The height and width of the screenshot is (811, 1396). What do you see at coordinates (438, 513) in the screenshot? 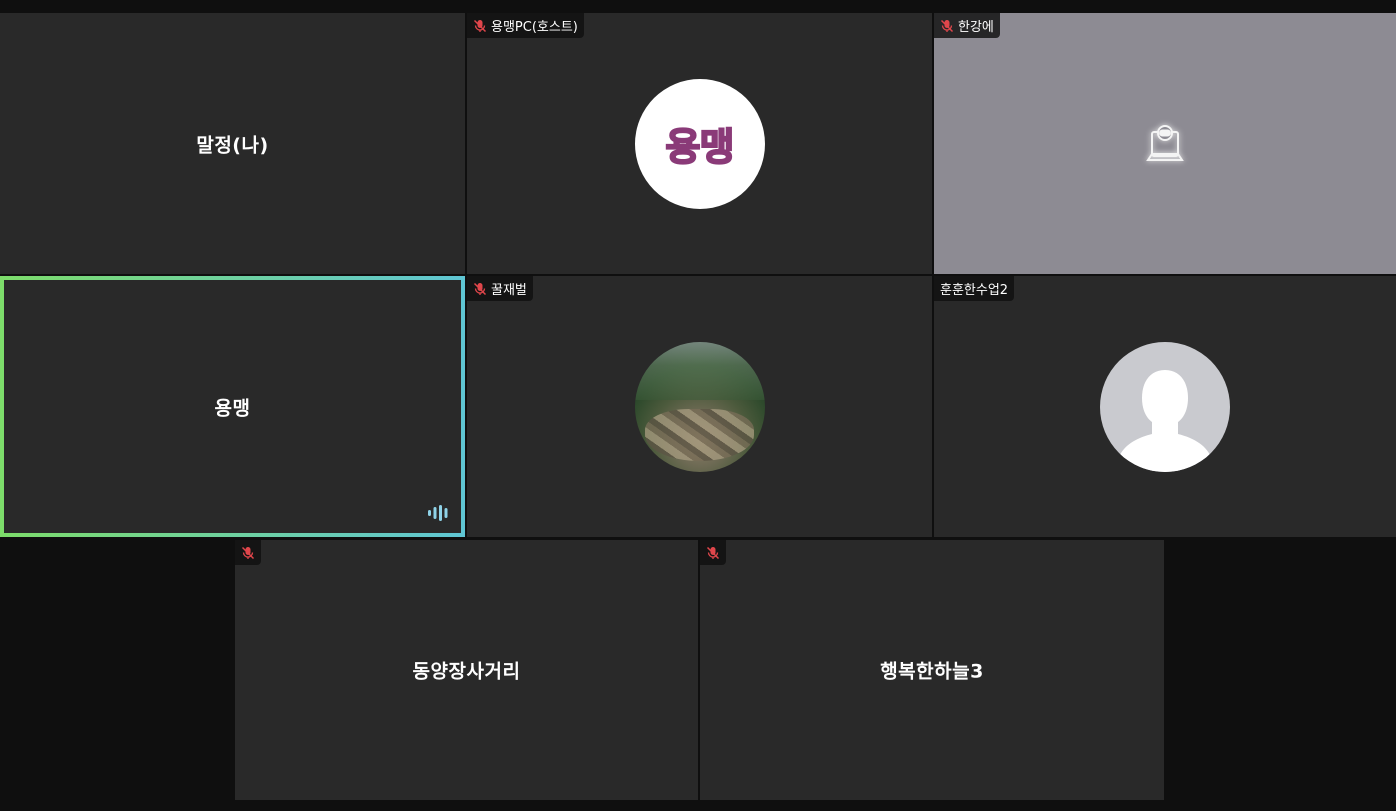
I see `audio-level-icon` at bounding box center [438, 513].